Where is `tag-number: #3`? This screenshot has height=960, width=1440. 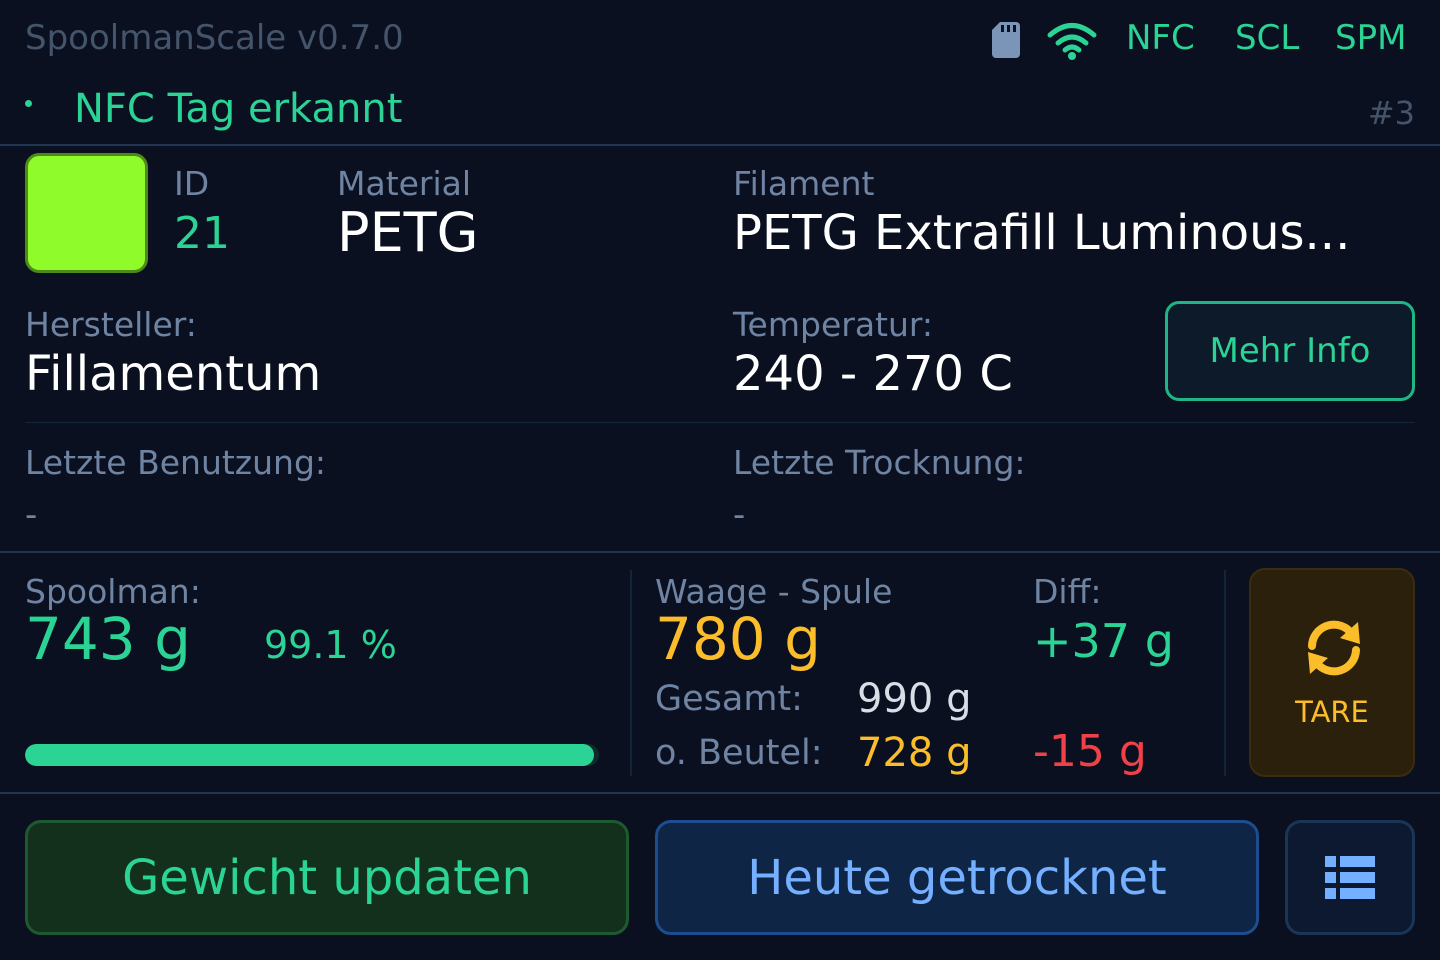
tag-number: #3 is located at coordinates (1391, 113).